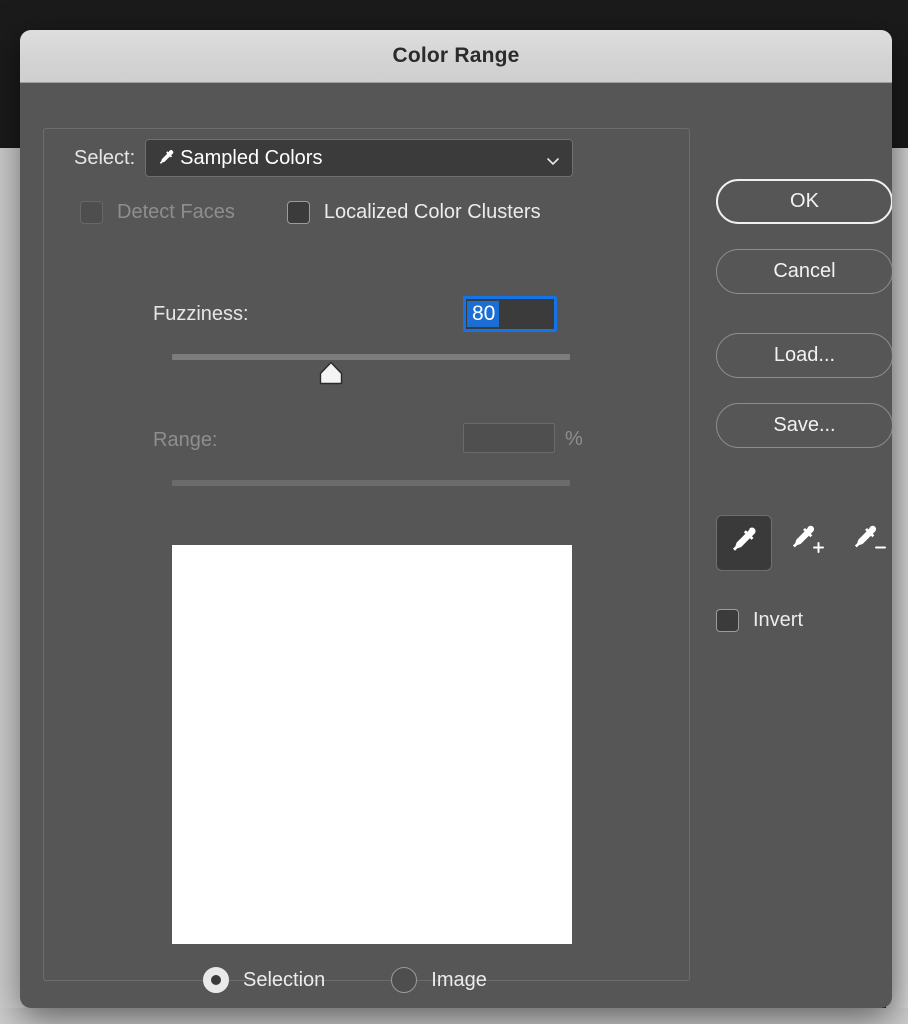 This screenshot has width=908, height=1024. Describe the element at coordinates (454, 1016) in the screenshot. I see `desktop-backdrop-bottom` at that location.